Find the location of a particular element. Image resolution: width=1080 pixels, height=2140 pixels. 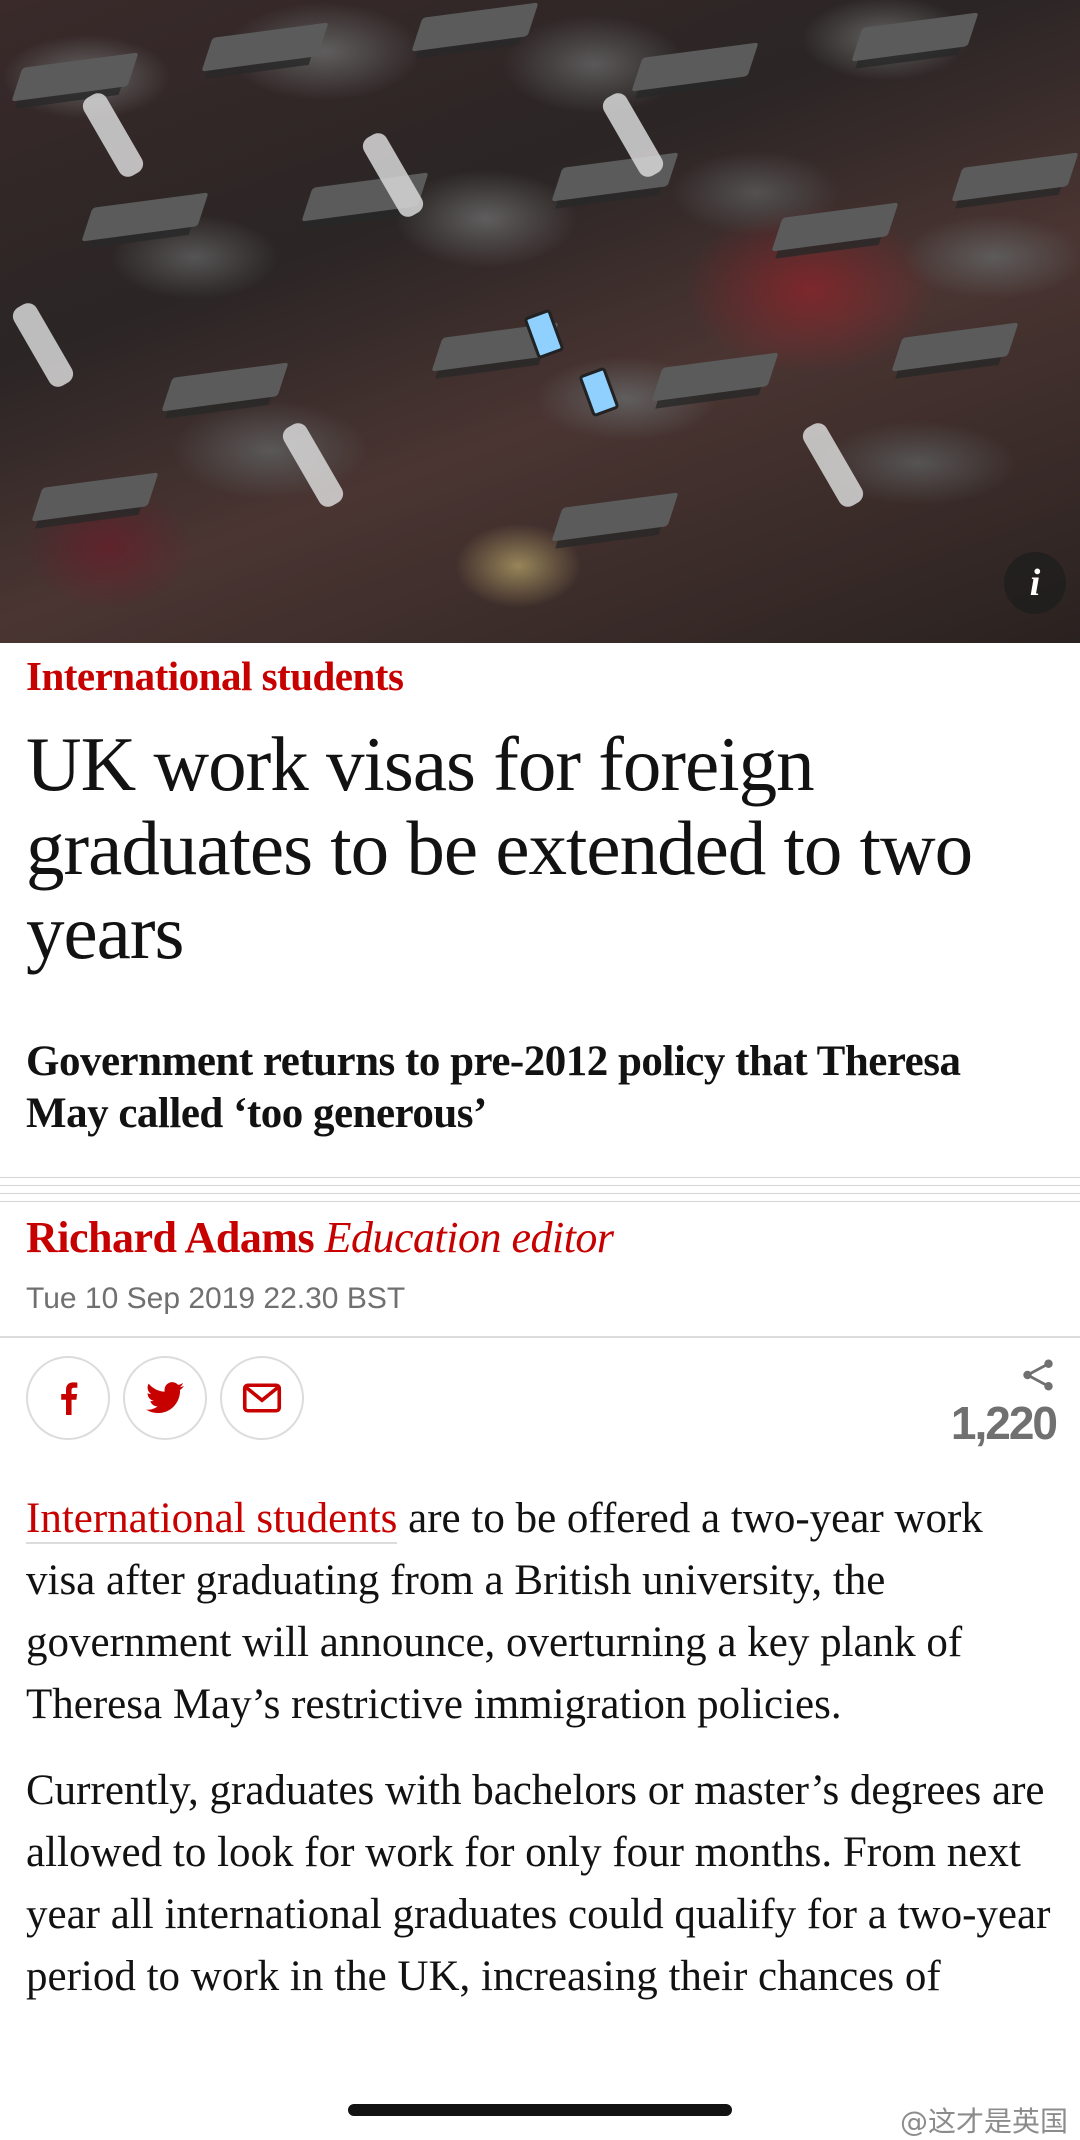

section-divider is located at coordinates (540, 1187).